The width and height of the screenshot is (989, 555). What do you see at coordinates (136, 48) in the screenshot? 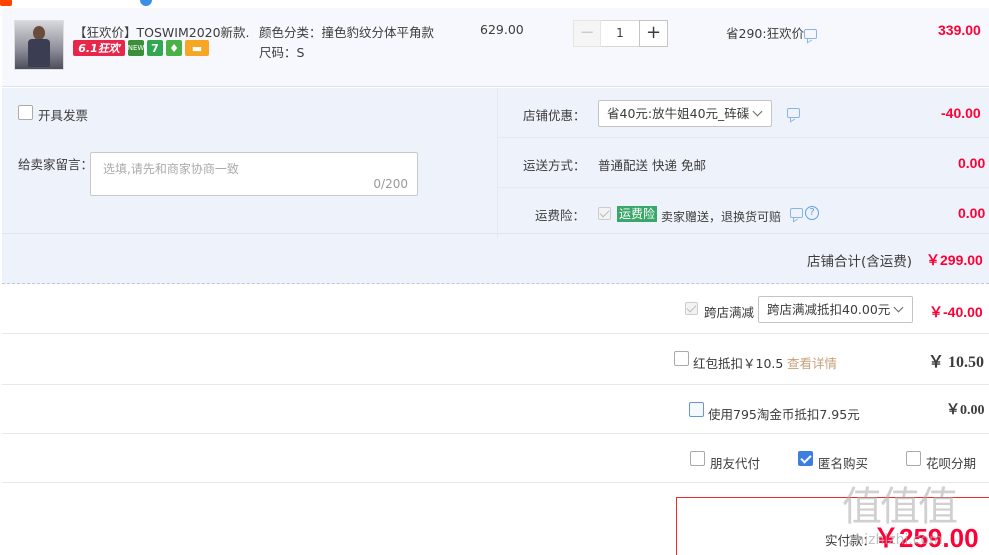
I see `new-badge-icon: NEW` at bounding box center [136, 48].